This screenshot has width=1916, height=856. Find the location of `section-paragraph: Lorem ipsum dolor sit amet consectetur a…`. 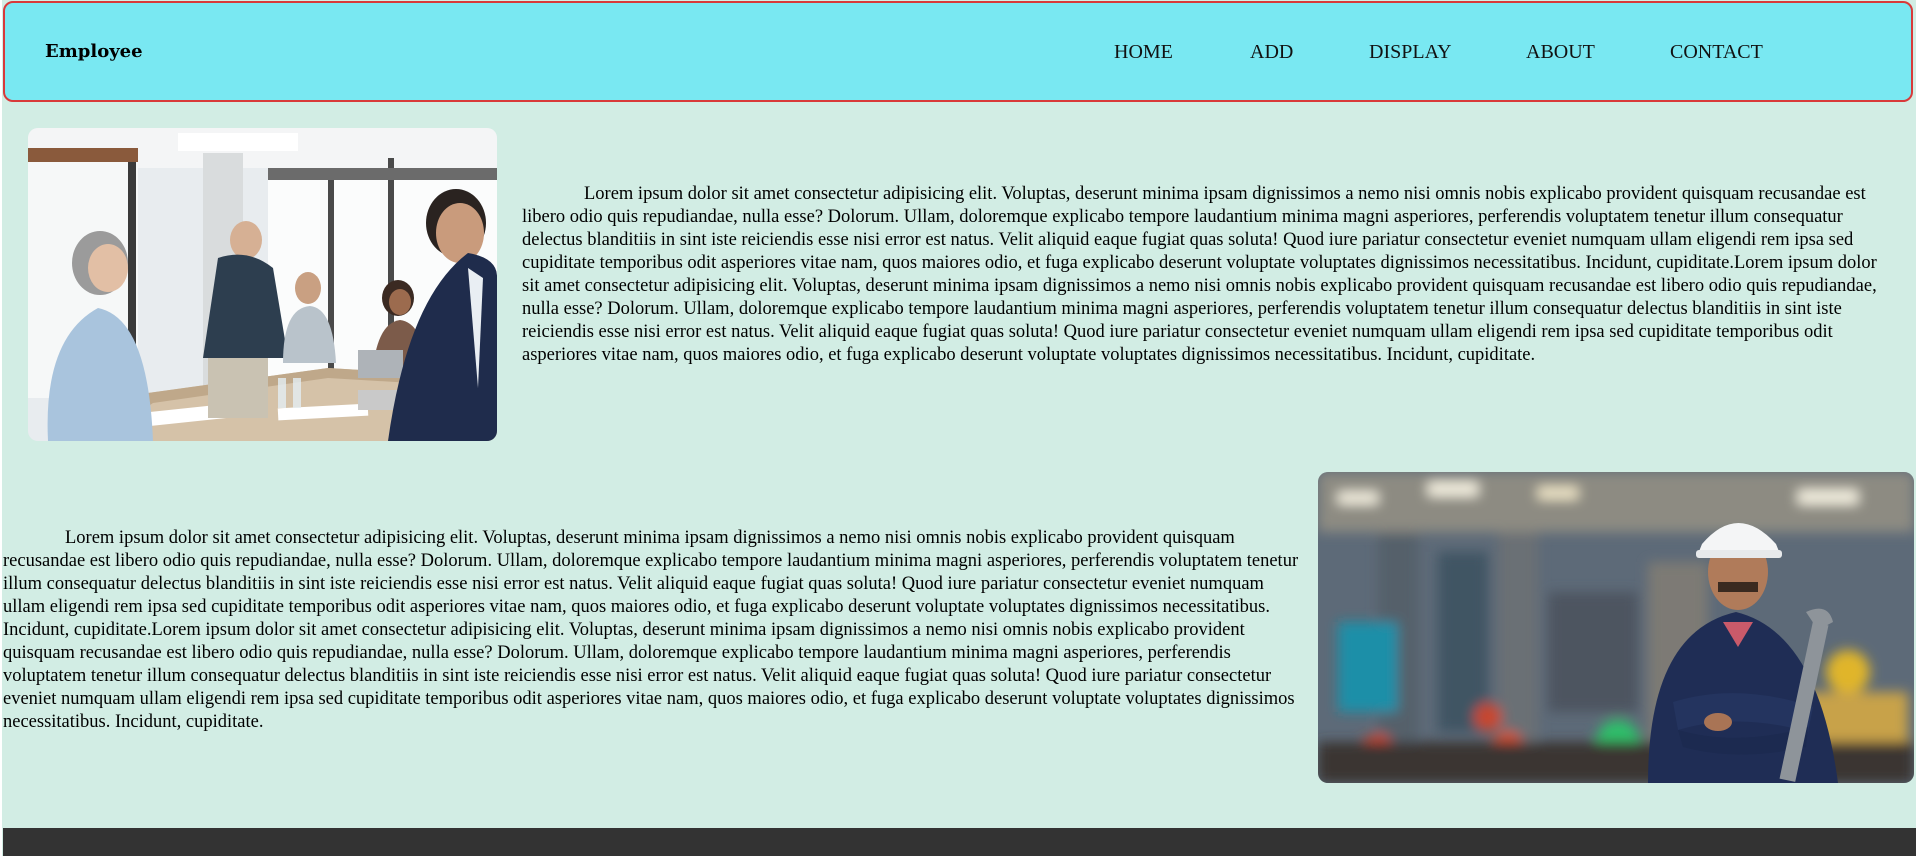

section-paragraph: Lorem ipsum dolor sit amet consectetur a… is located at coordinates (1199, 274).